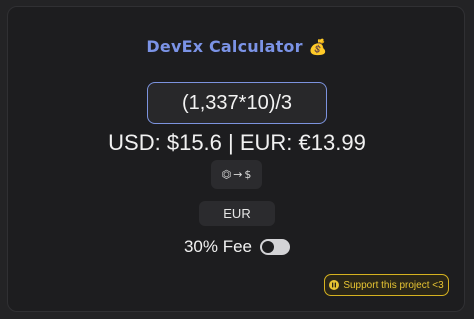 This screenshot has width=474, height=319. Describe the element at coordinates (224, 46) in the screenshot. I see `app-title-text: DevEx Calculator` at that location.